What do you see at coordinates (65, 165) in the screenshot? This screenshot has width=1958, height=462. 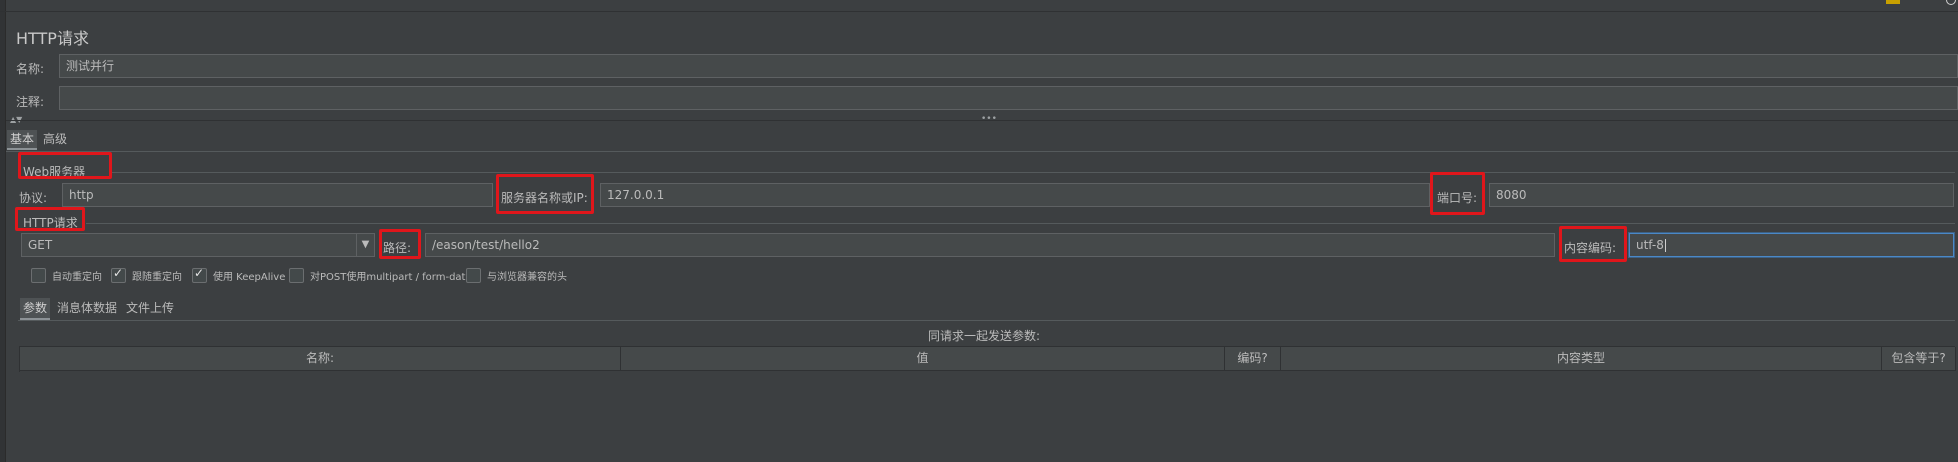 I see `highlight-web-server` at bounding box center [65, 165].